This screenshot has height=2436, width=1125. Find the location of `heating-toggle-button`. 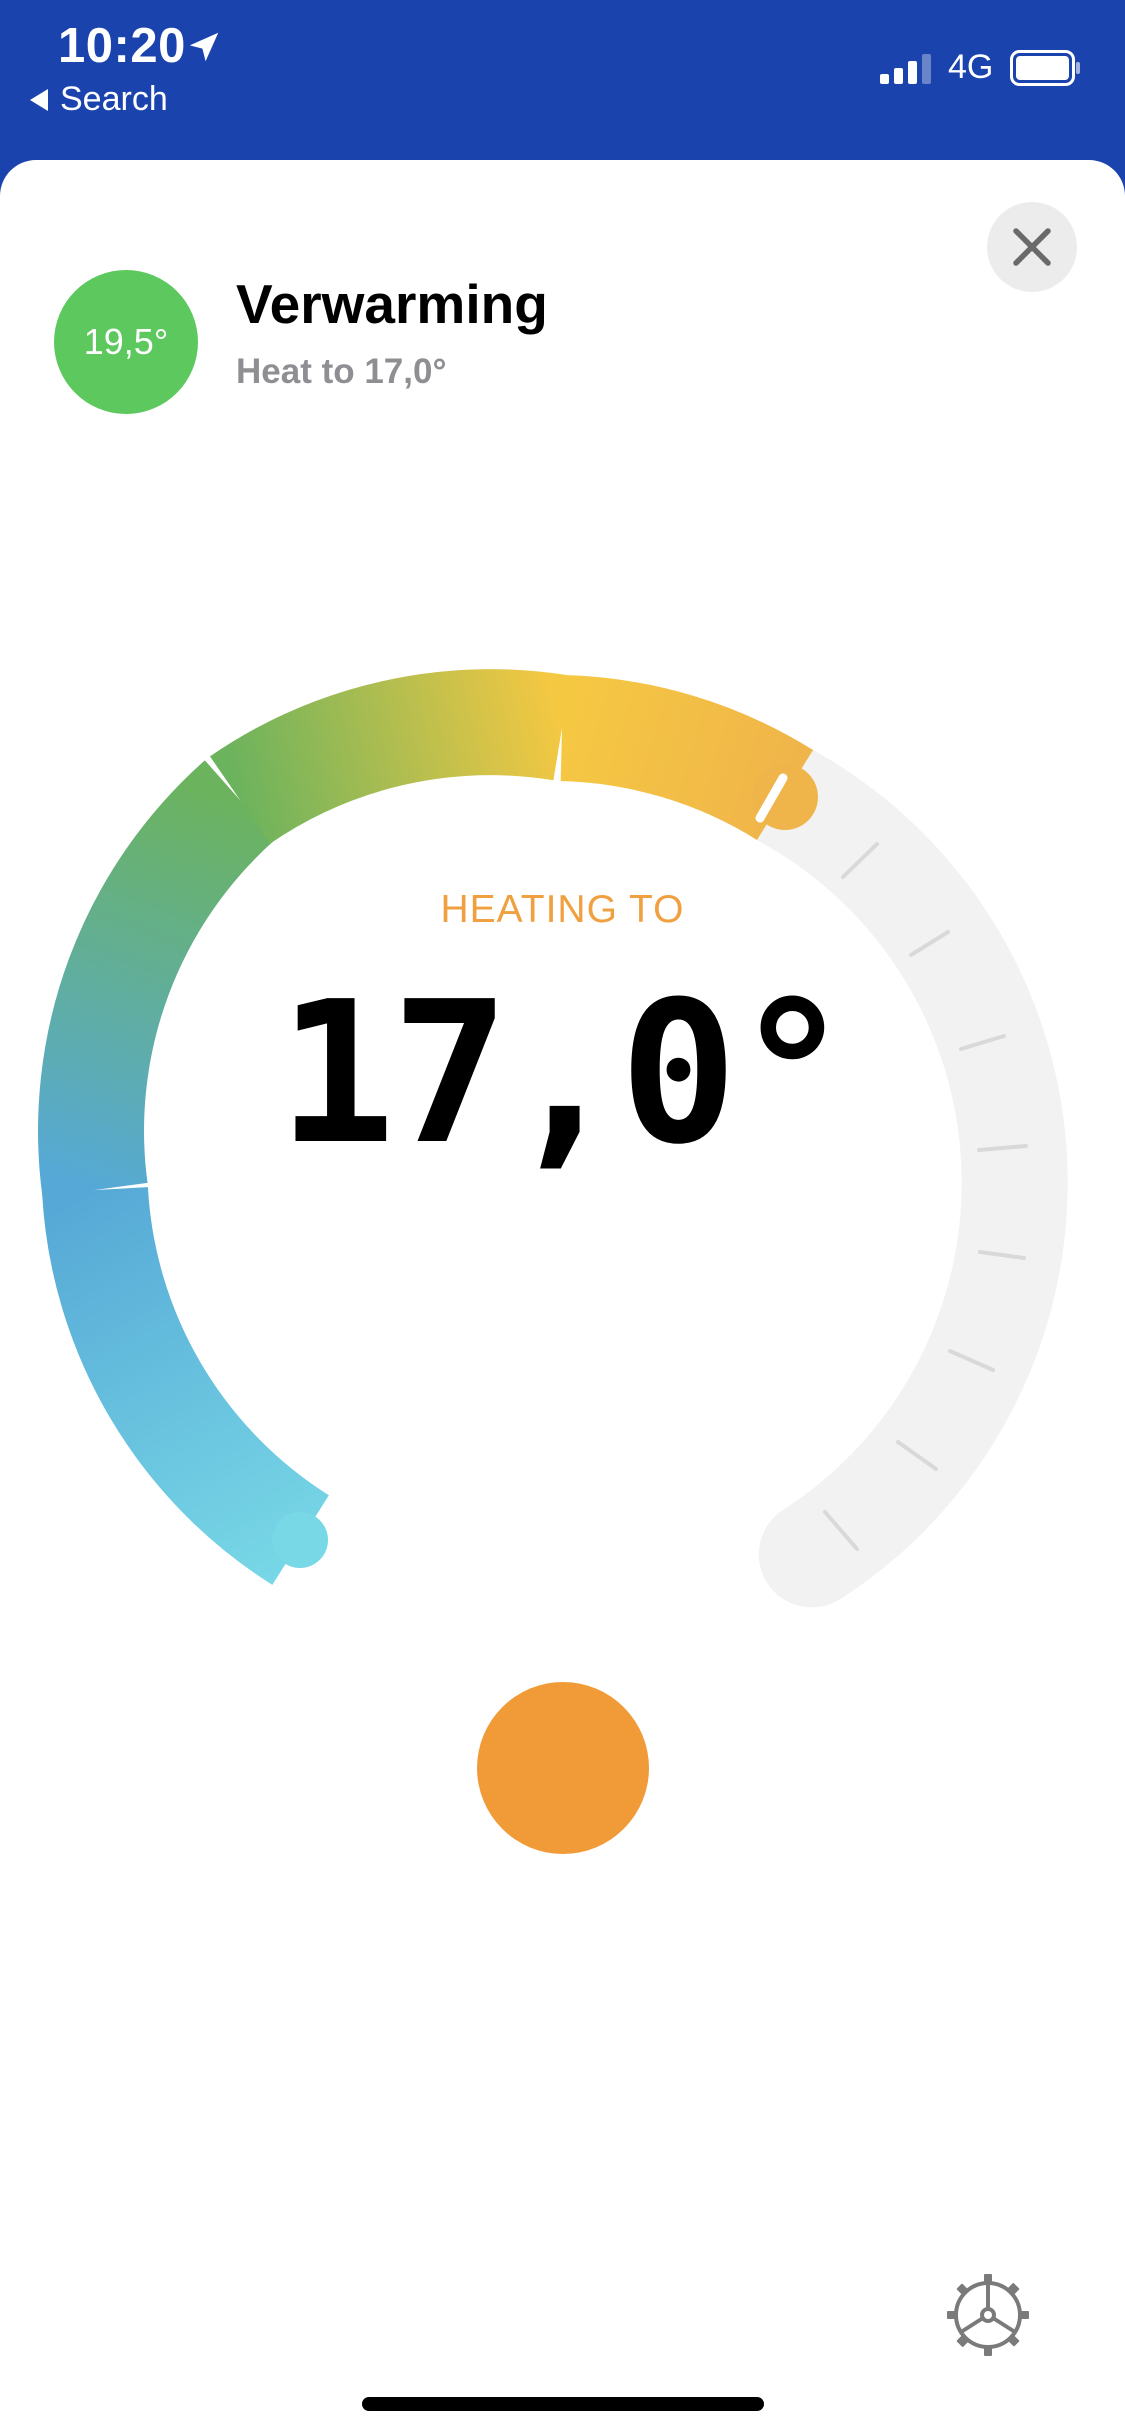

heating-toggle-button is located at coordinates (563, 1768).